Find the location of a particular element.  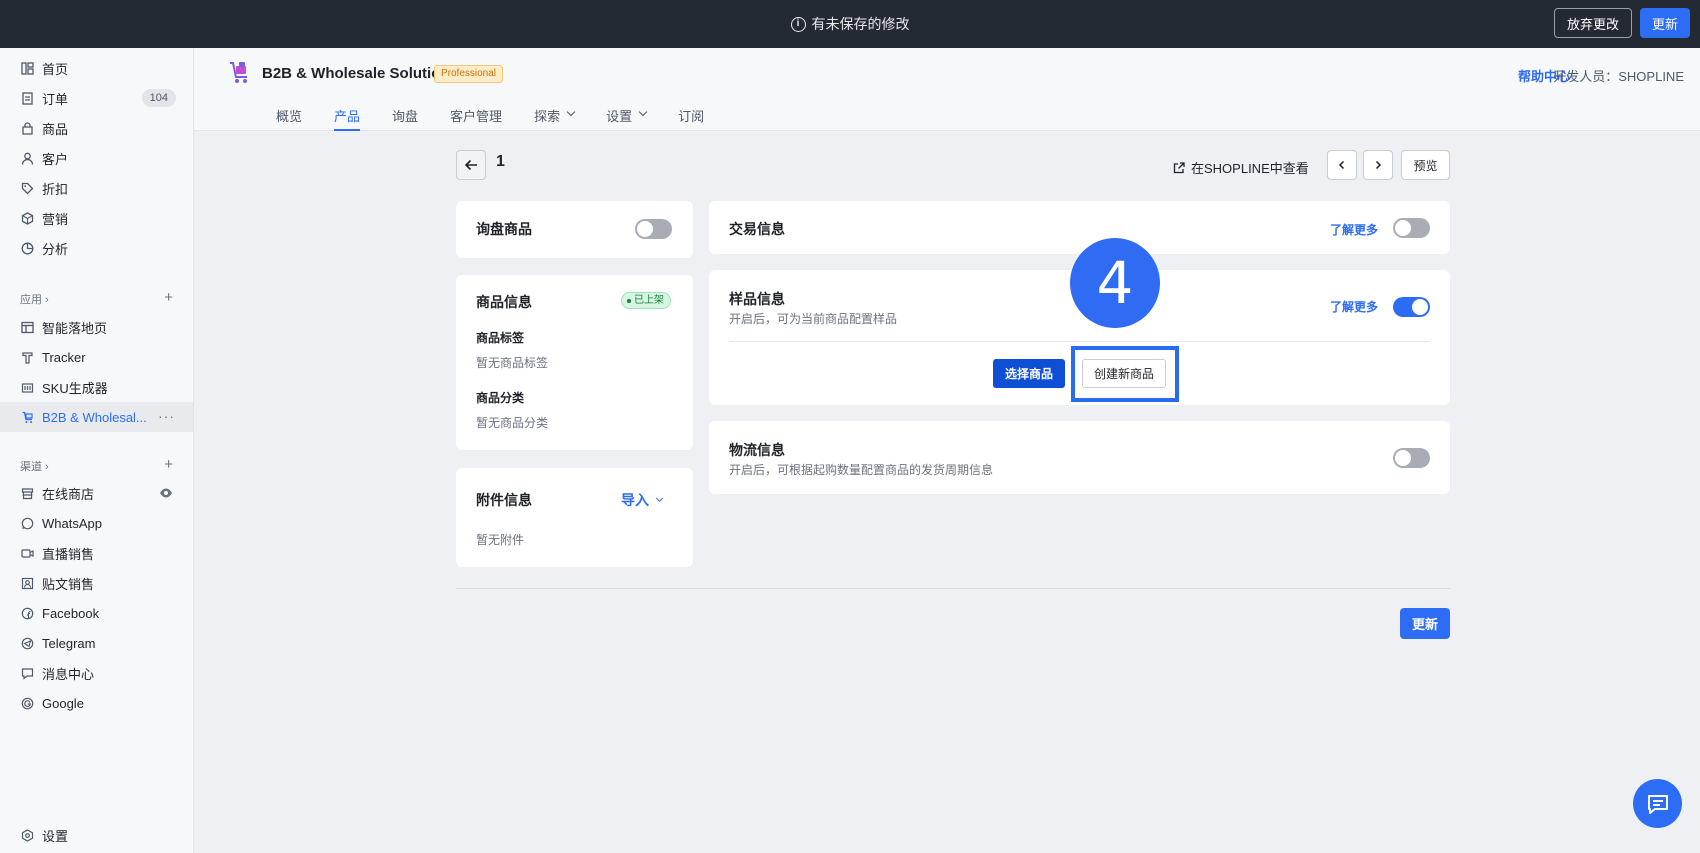

eye-icon is located at coordinates (166, 493).